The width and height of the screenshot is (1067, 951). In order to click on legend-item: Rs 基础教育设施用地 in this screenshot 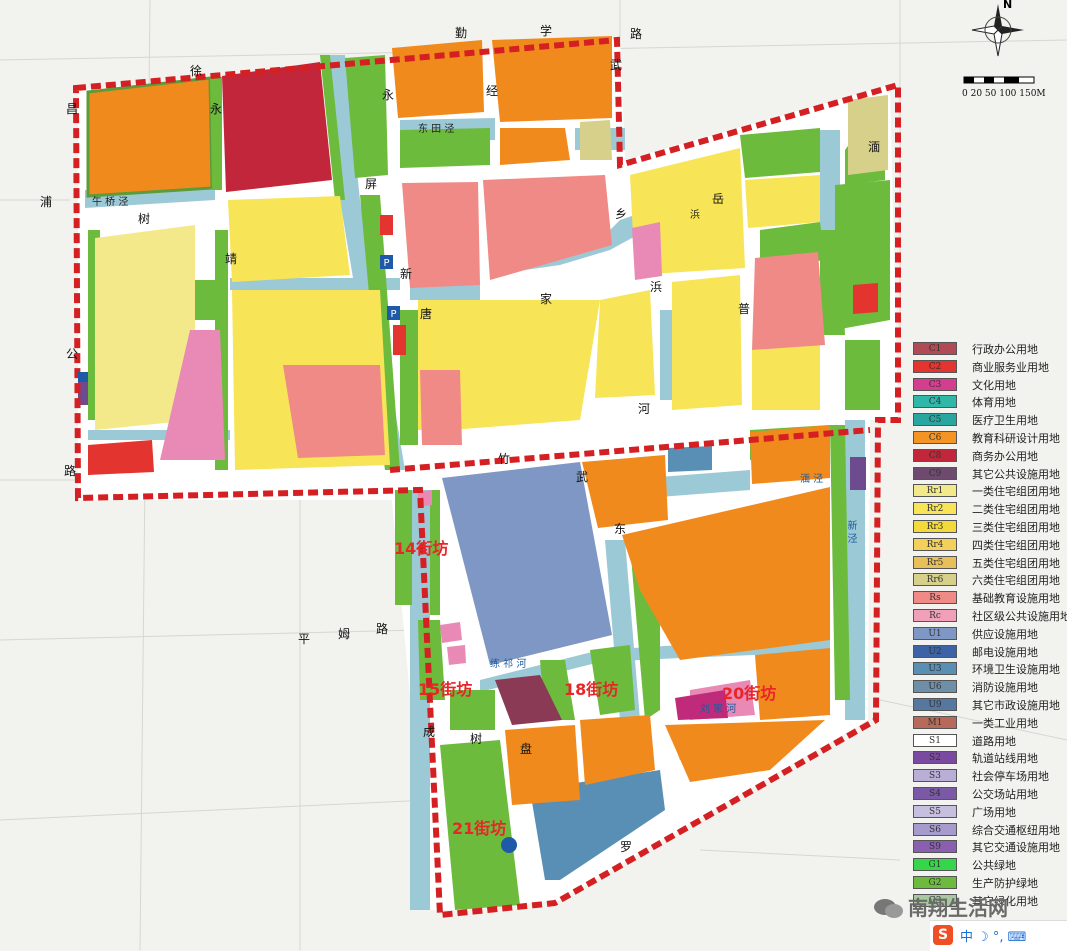, I will do `click(988, 598)`.